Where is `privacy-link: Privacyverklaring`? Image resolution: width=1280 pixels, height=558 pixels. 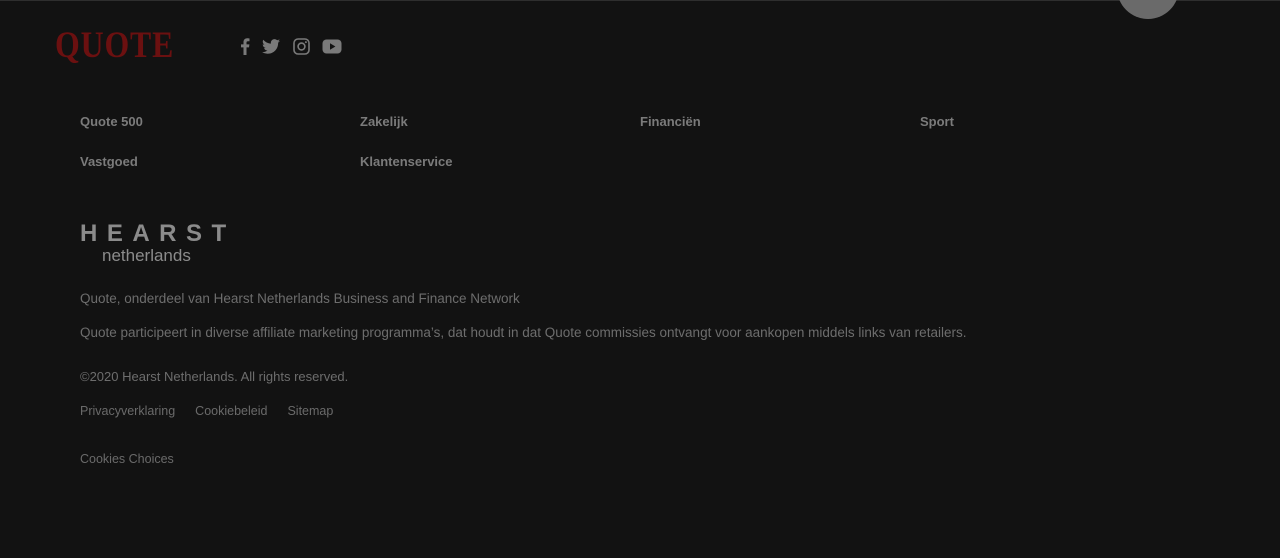 privacy-link: Privacyverklaring is located at coordinates (127, 411).